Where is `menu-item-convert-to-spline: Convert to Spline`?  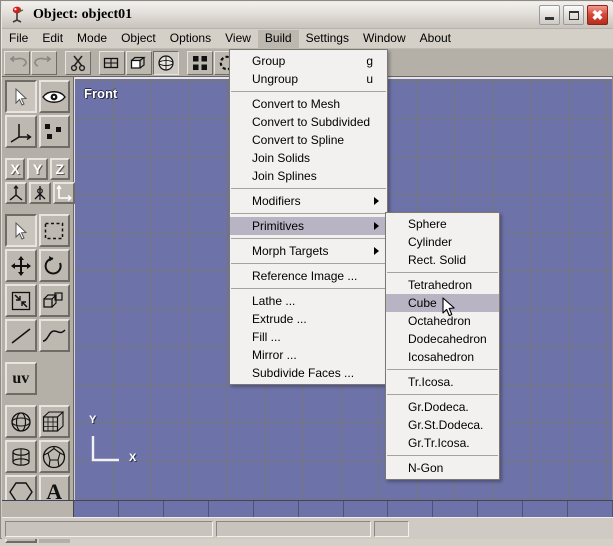
menu-item-convert-to-spline: Convert to Spline is located at coordinates (308, 140).